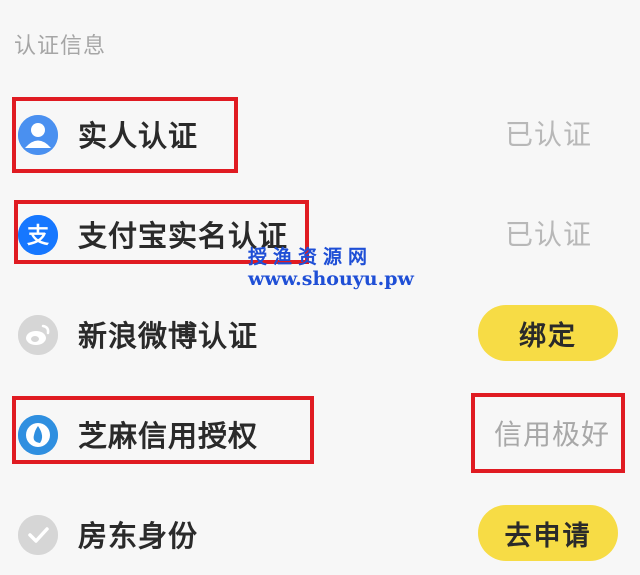 This screenshot has width=640, height=575. What do you see at coordinates (168, 336) in the screenshot?
I see `row-label: 新浪微博认证` at bounding box center [168, 336].